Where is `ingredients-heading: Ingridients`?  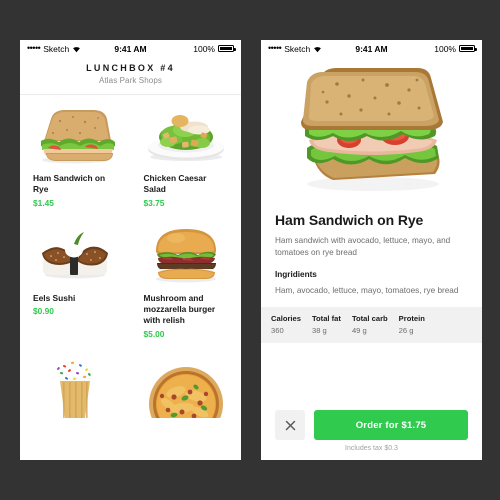
ingredients-heading: Ingridients is located at coordinates (296, 274).